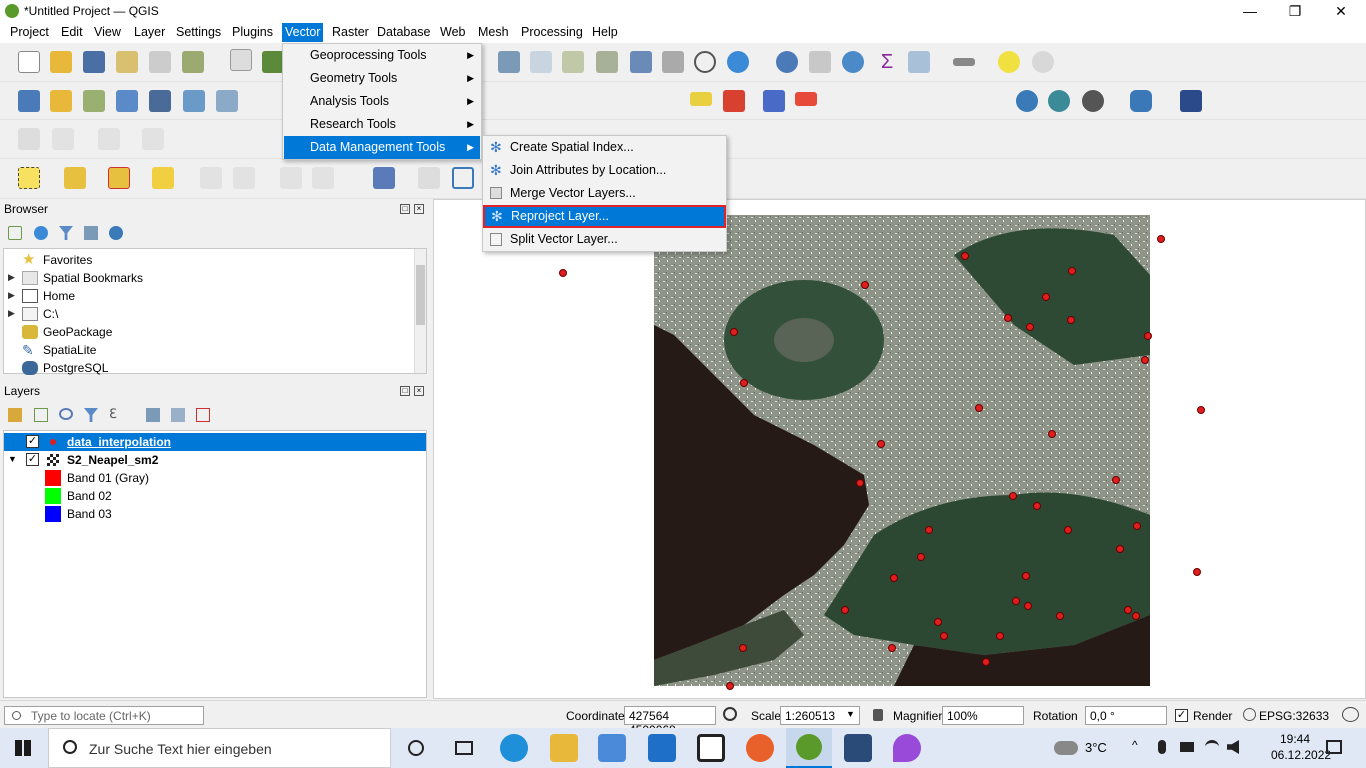  I want to click on filter-expression-icon: ℇ, so click(113, 414).